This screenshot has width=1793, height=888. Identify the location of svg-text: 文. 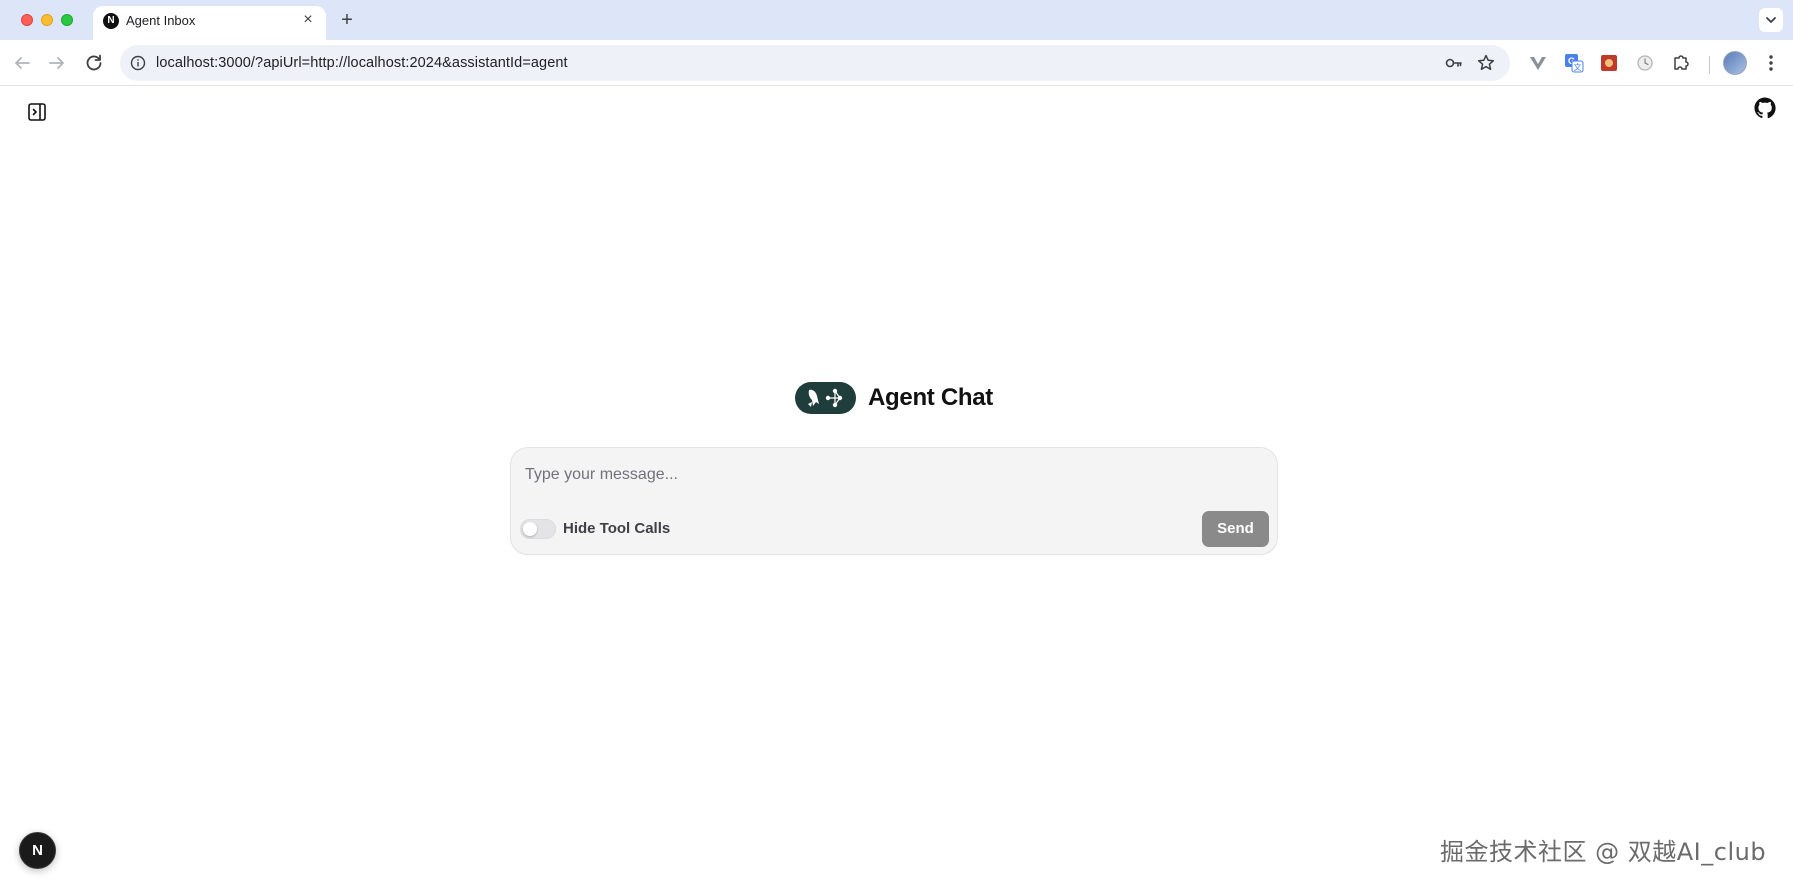
(1578, 67).